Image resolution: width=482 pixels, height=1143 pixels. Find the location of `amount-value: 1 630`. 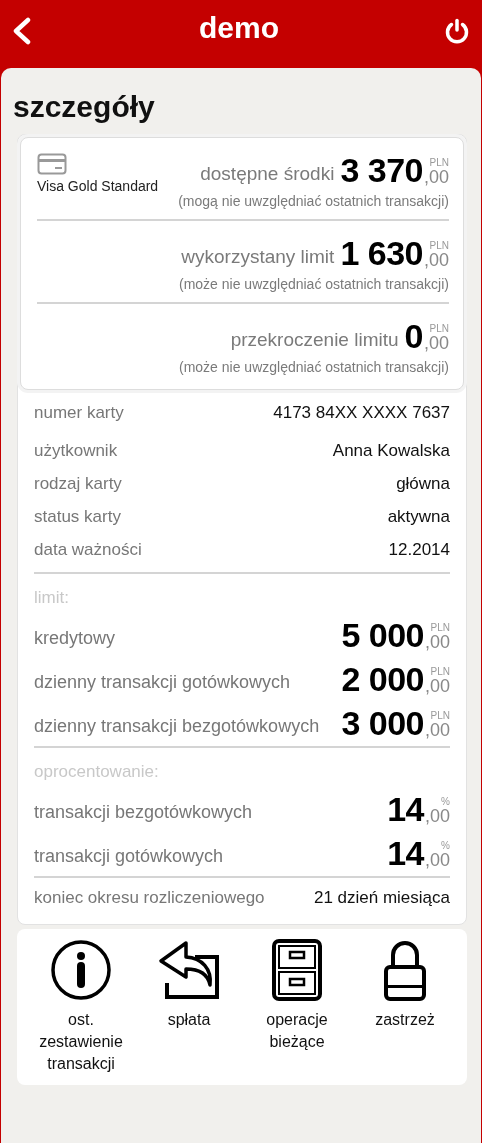

amount-value: 1 630 is located at coordinates (381, 253).